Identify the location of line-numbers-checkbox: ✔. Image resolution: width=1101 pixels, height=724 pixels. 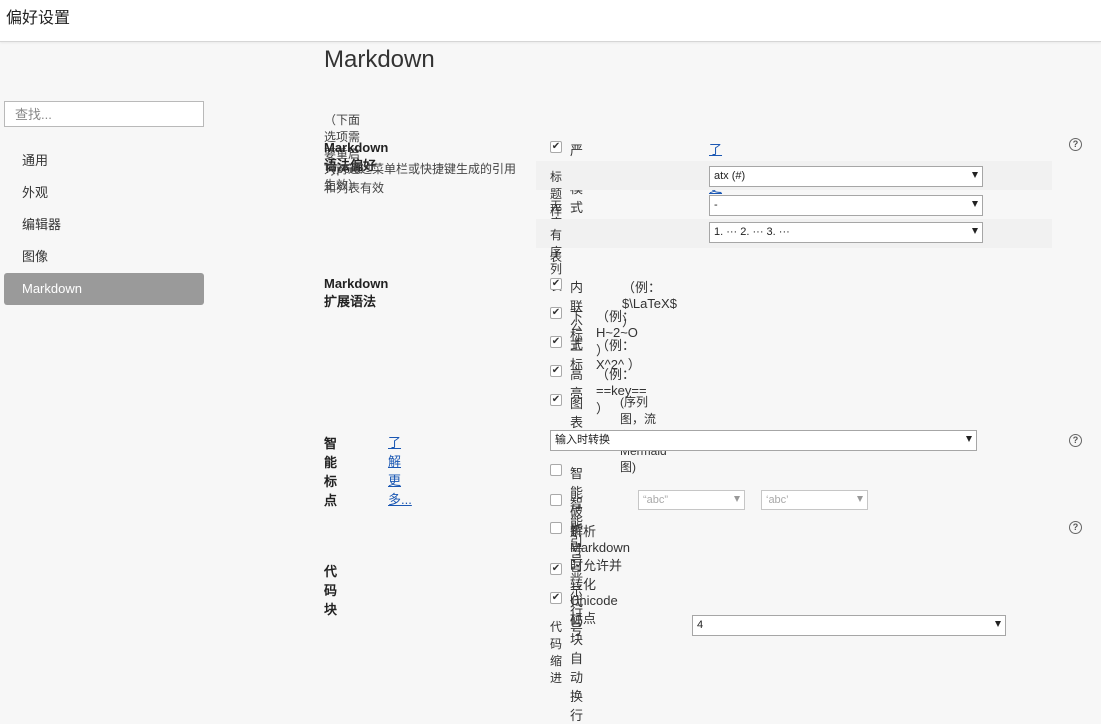
(556, 569).